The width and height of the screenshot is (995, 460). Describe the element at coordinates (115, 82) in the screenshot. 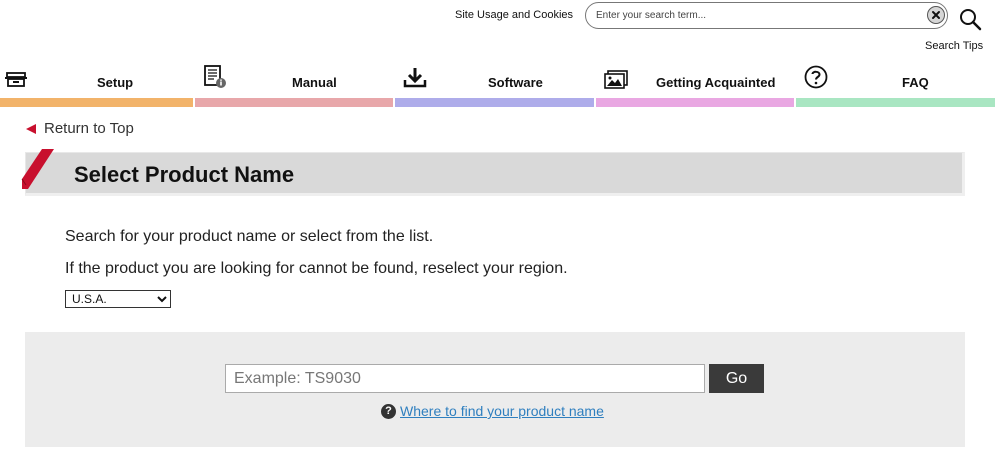

I see `nav-label-setup: Setup` at that location.